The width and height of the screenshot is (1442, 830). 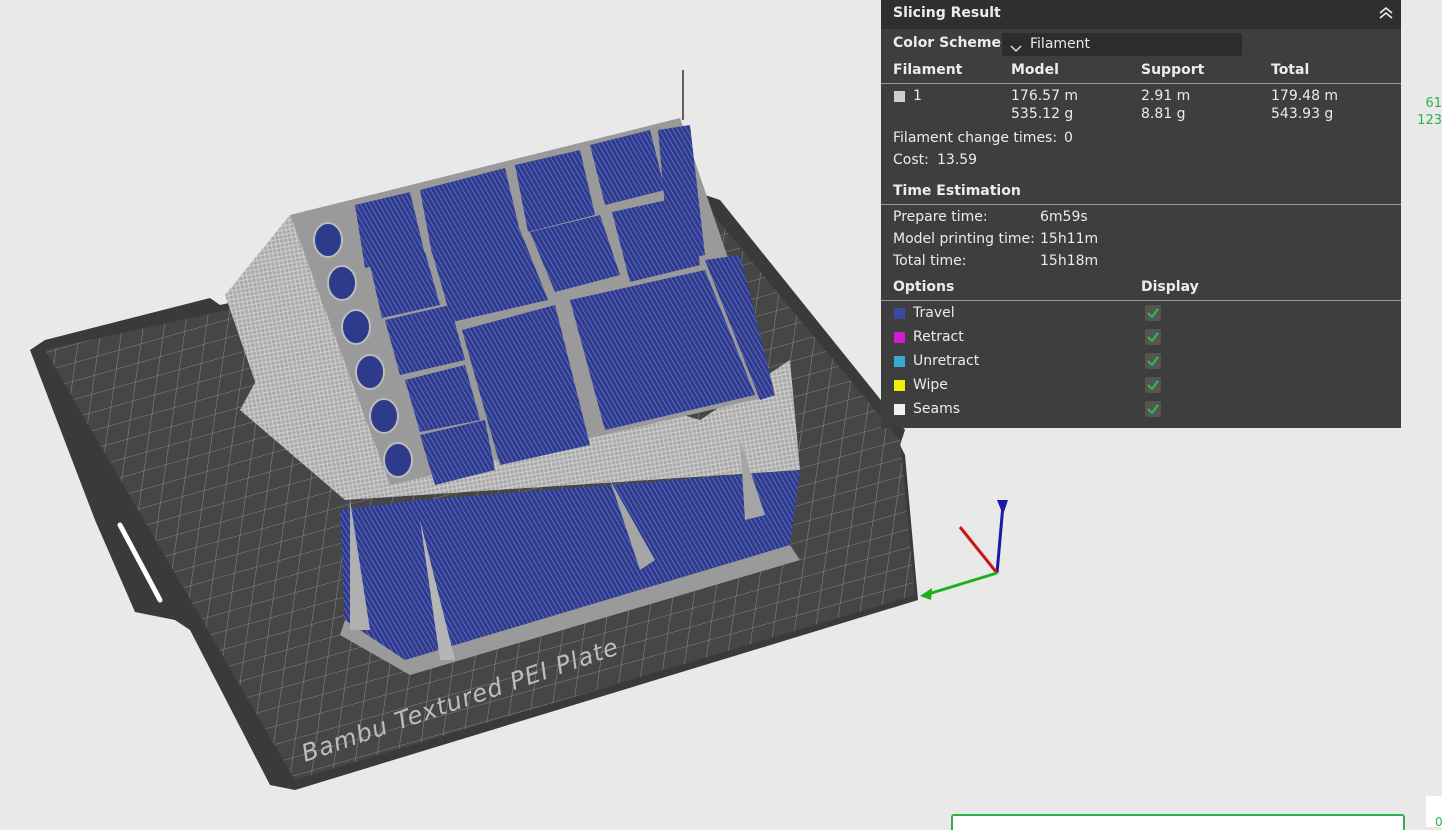 I want to click on color-scheme-value: Filament, so click(x=1060, y=44).